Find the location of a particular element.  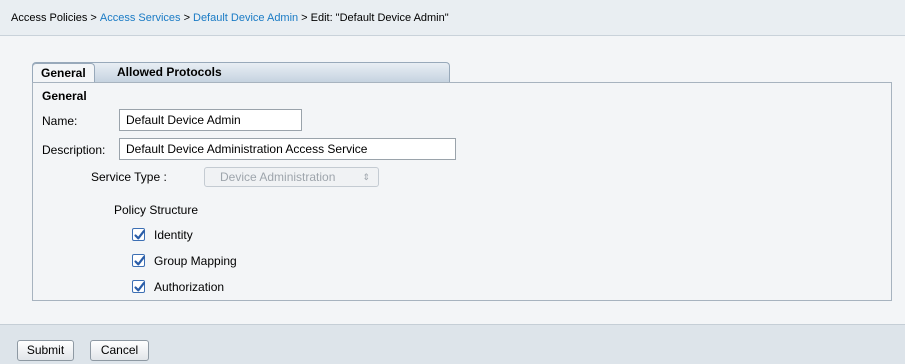

name-field: Default Device Admin is located at coordinates (210, 120).